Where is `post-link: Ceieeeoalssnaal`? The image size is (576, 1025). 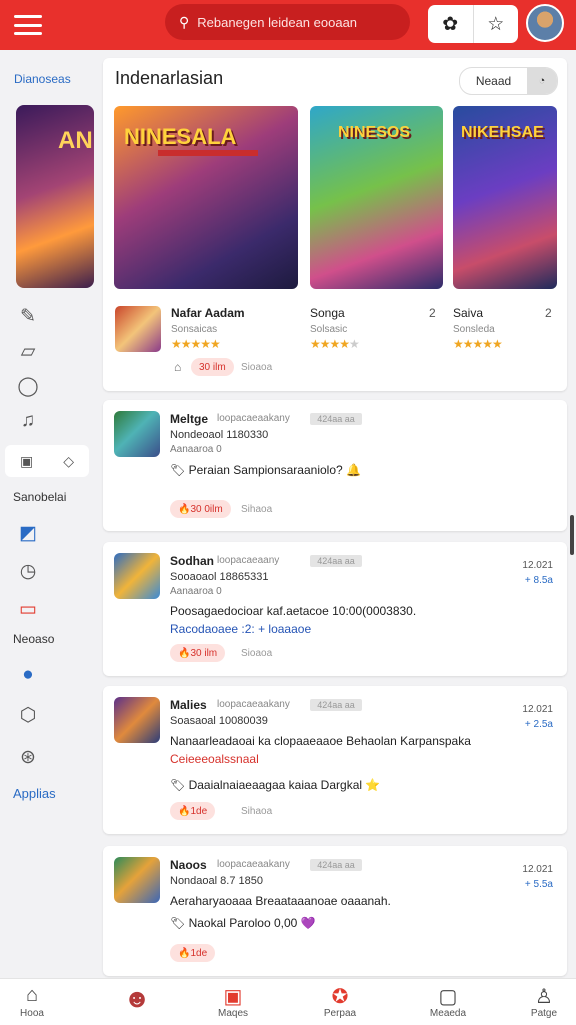 post-link: Ceieeeoalssnaal is located at coordinates (214, 759).